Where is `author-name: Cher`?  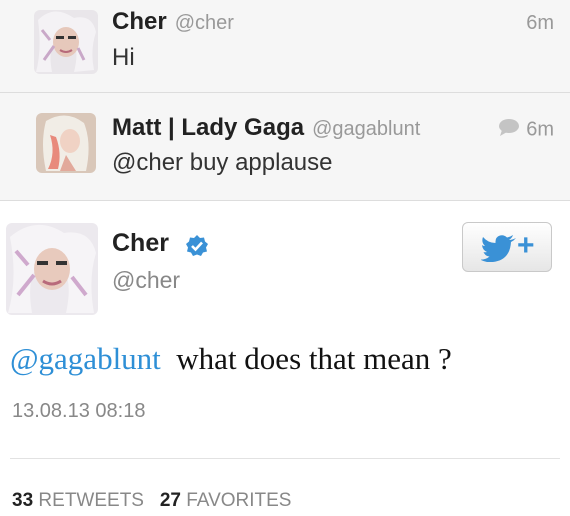 author-name: Cher is located at coordinates (140, 243).